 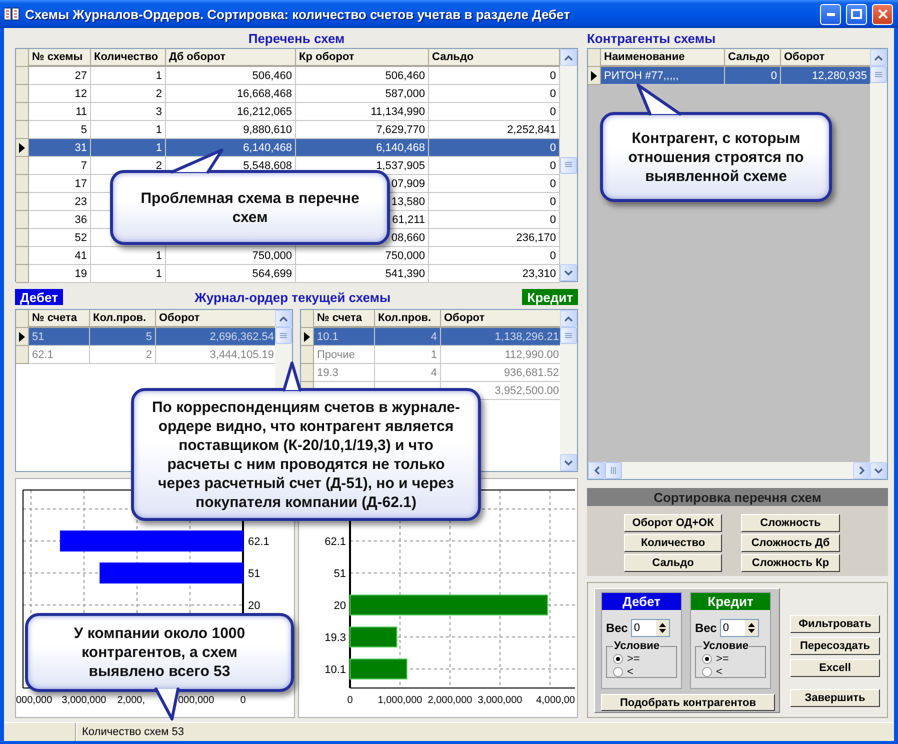 What do you see at coordinates (362, 274) in the screenshot?
I see `table-cell: 541,390` at bounding box center [362, 274].